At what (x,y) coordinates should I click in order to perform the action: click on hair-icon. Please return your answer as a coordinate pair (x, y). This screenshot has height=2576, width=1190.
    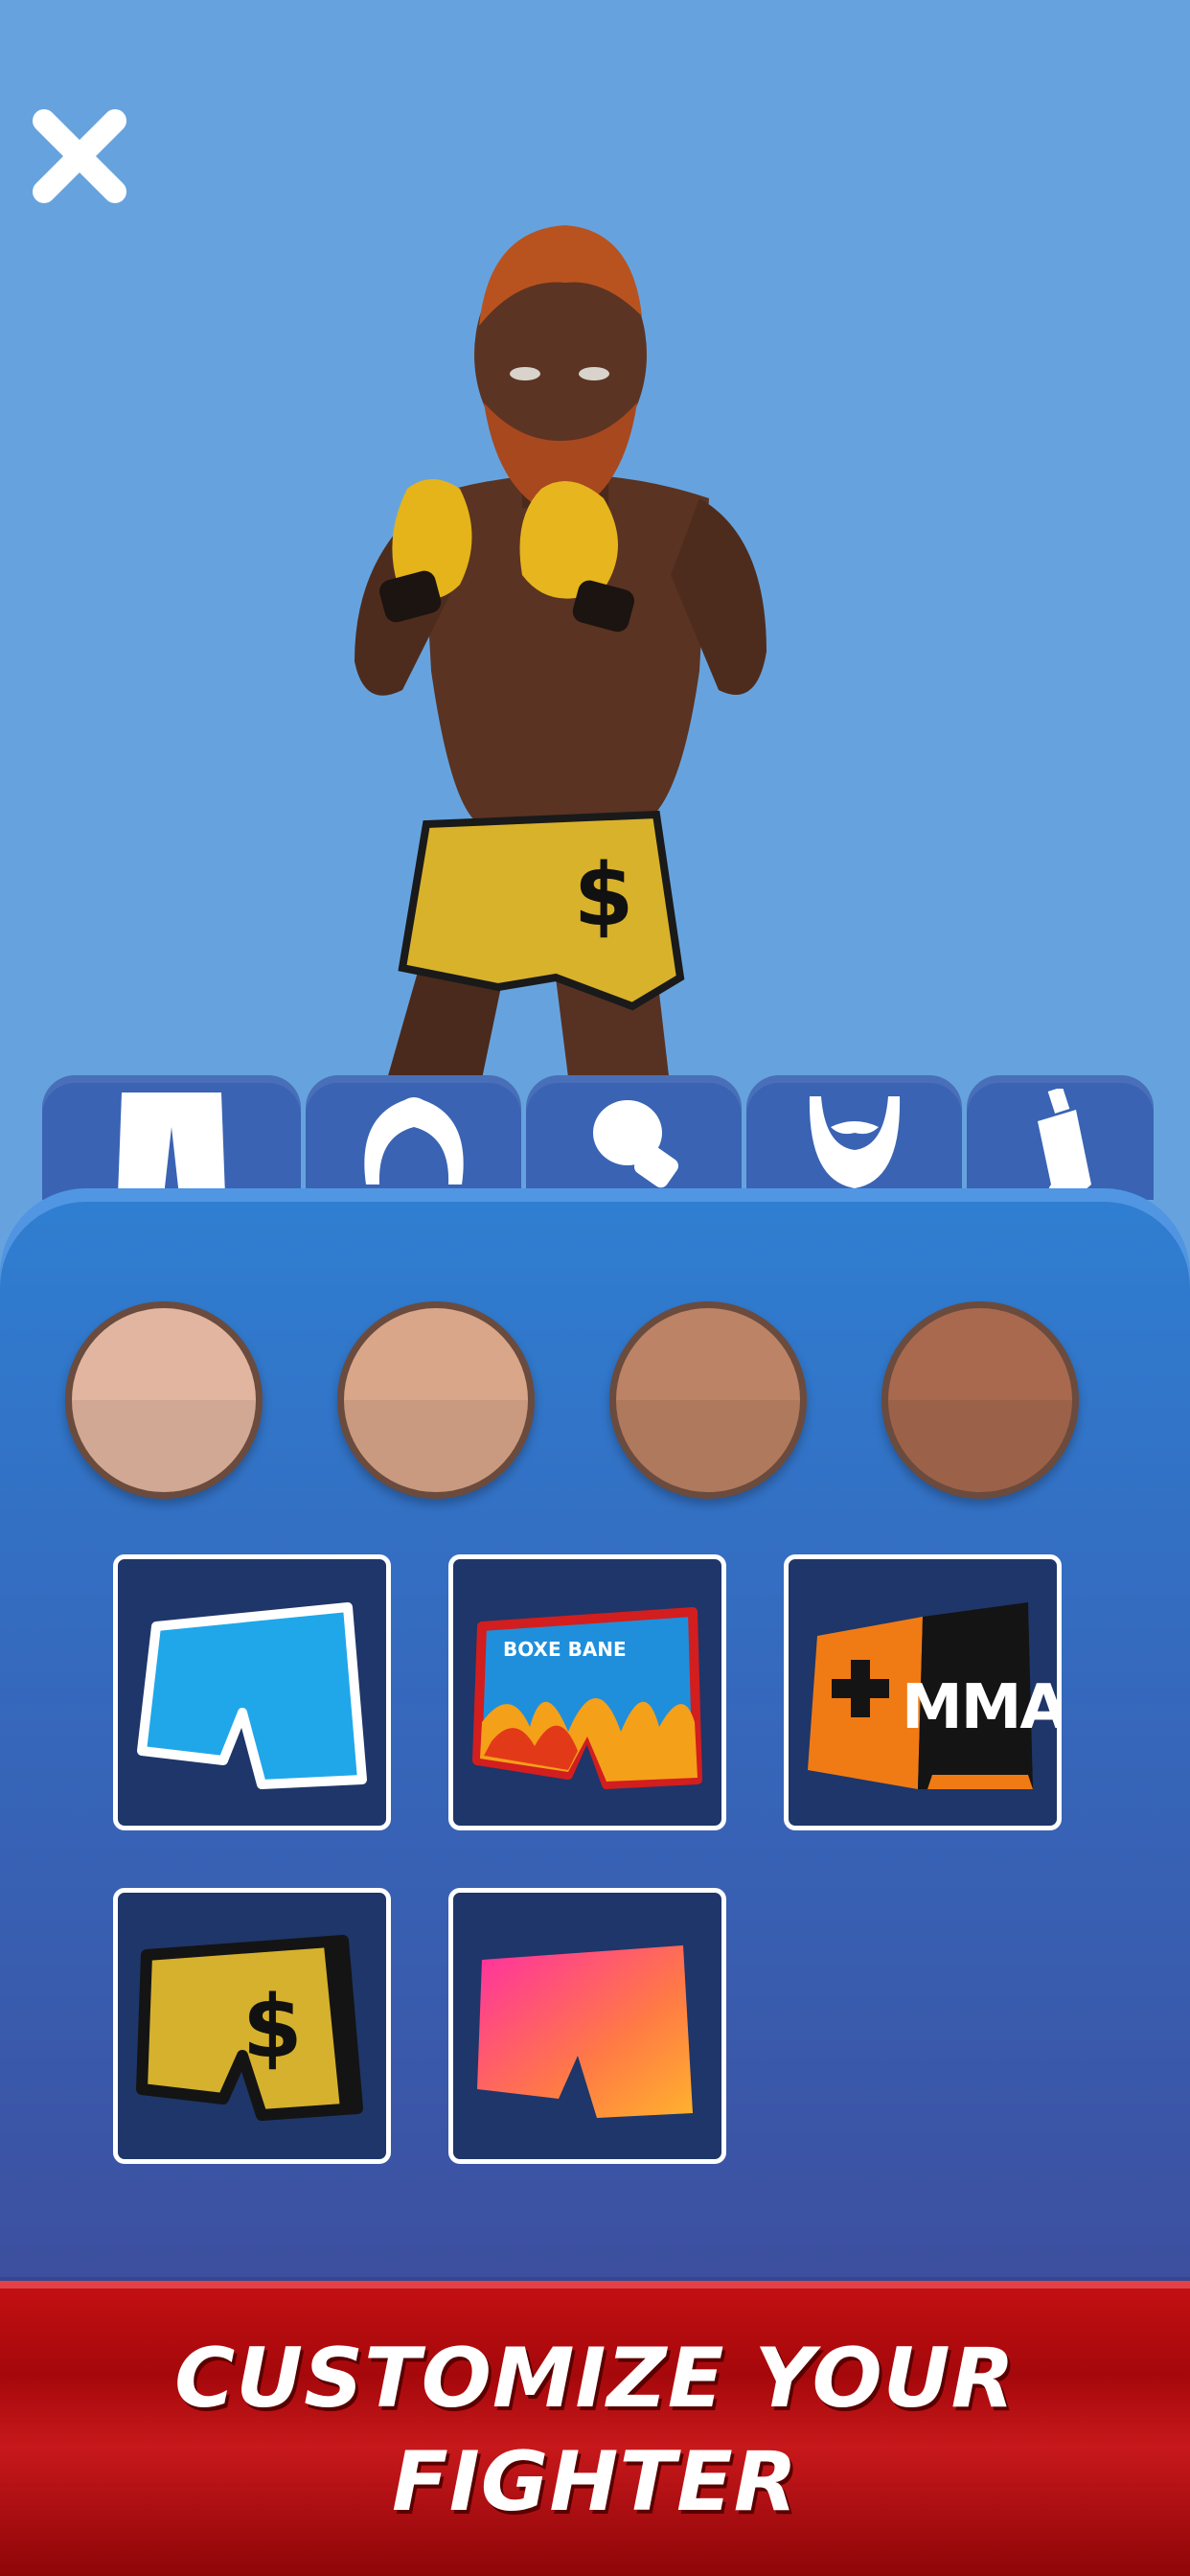
    Looking at the image, I should click on (413, 1140).